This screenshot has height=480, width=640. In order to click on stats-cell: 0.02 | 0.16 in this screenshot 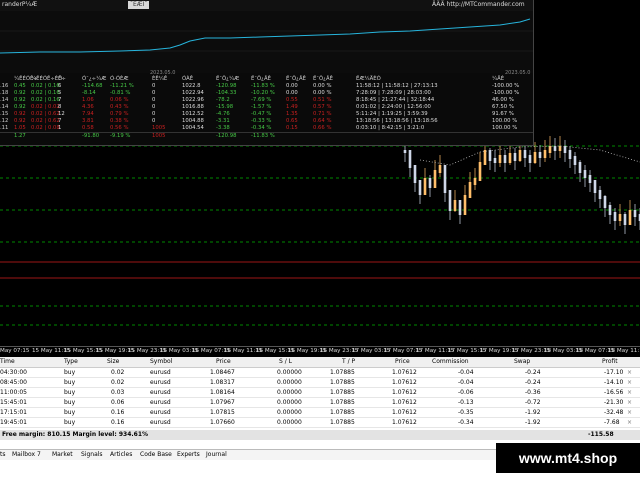, I will do `click(45, 86)`.